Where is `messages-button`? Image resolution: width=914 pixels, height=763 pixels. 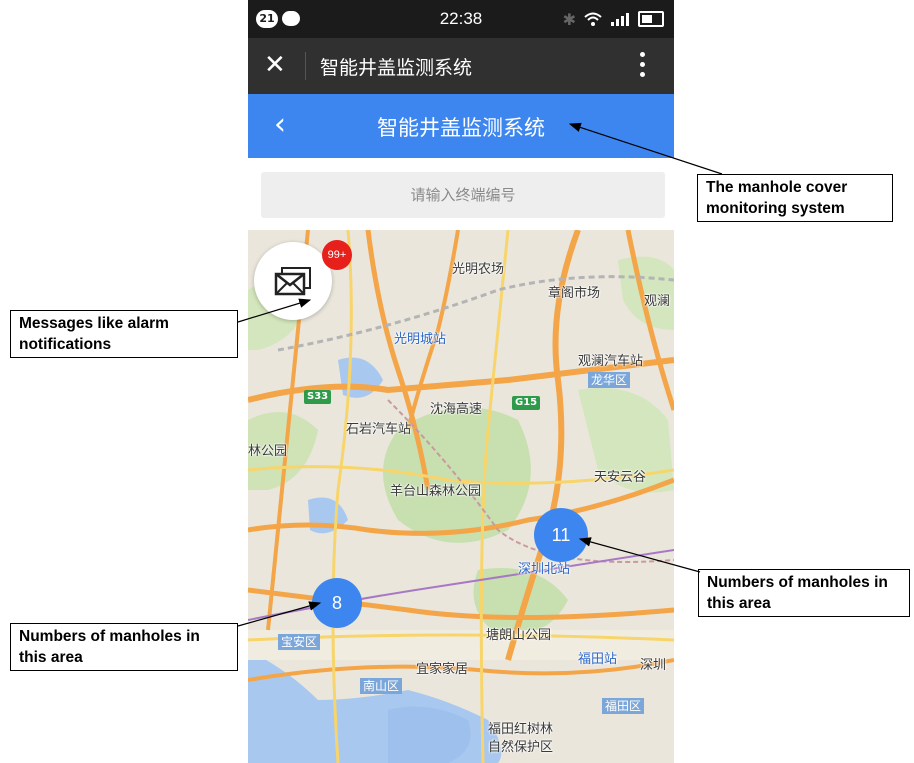
messages-button is located at coordinates (293, 281).